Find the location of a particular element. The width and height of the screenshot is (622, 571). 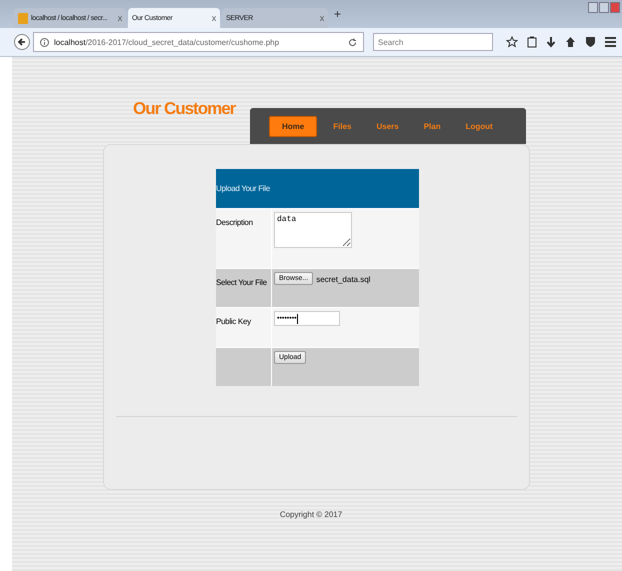

back-icon is located at coordinates (22, 42).